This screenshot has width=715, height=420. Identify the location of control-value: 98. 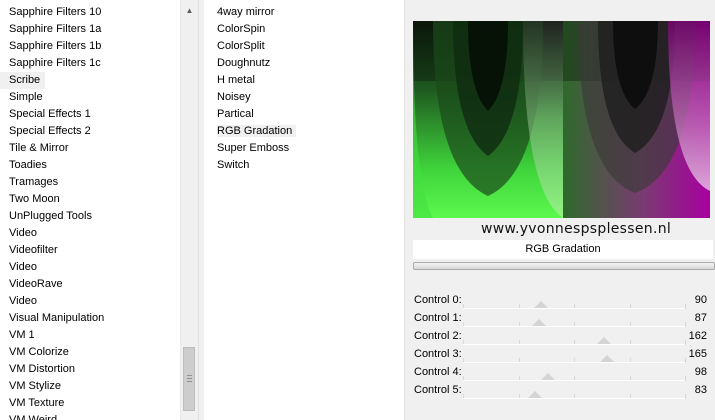
(701, 372).